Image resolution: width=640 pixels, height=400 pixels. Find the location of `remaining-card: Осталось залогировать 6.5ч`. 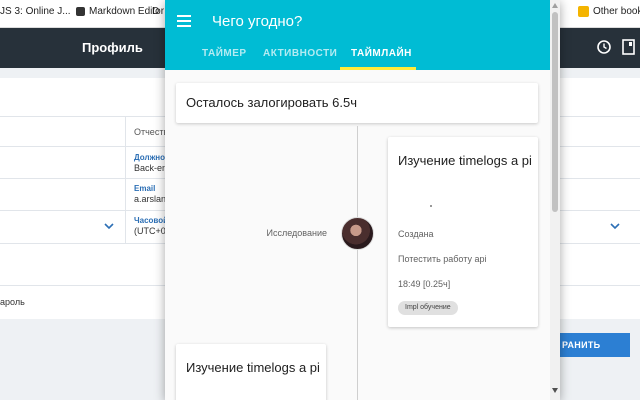

remaining-card: Осталось залогировать 6.5ч is located at coordinates (357, 103).